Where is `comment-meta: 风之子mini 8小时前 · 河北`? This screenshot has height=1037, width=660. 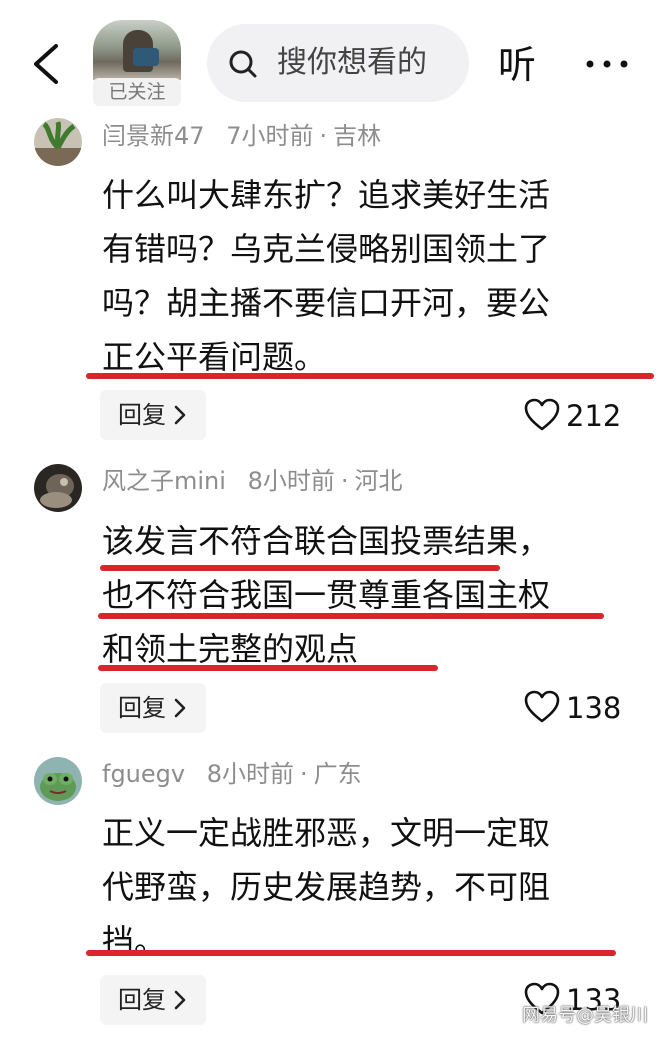 comment-meta: 风之子mini 8小时前 · 河北 is located at coordinates (252, 481).